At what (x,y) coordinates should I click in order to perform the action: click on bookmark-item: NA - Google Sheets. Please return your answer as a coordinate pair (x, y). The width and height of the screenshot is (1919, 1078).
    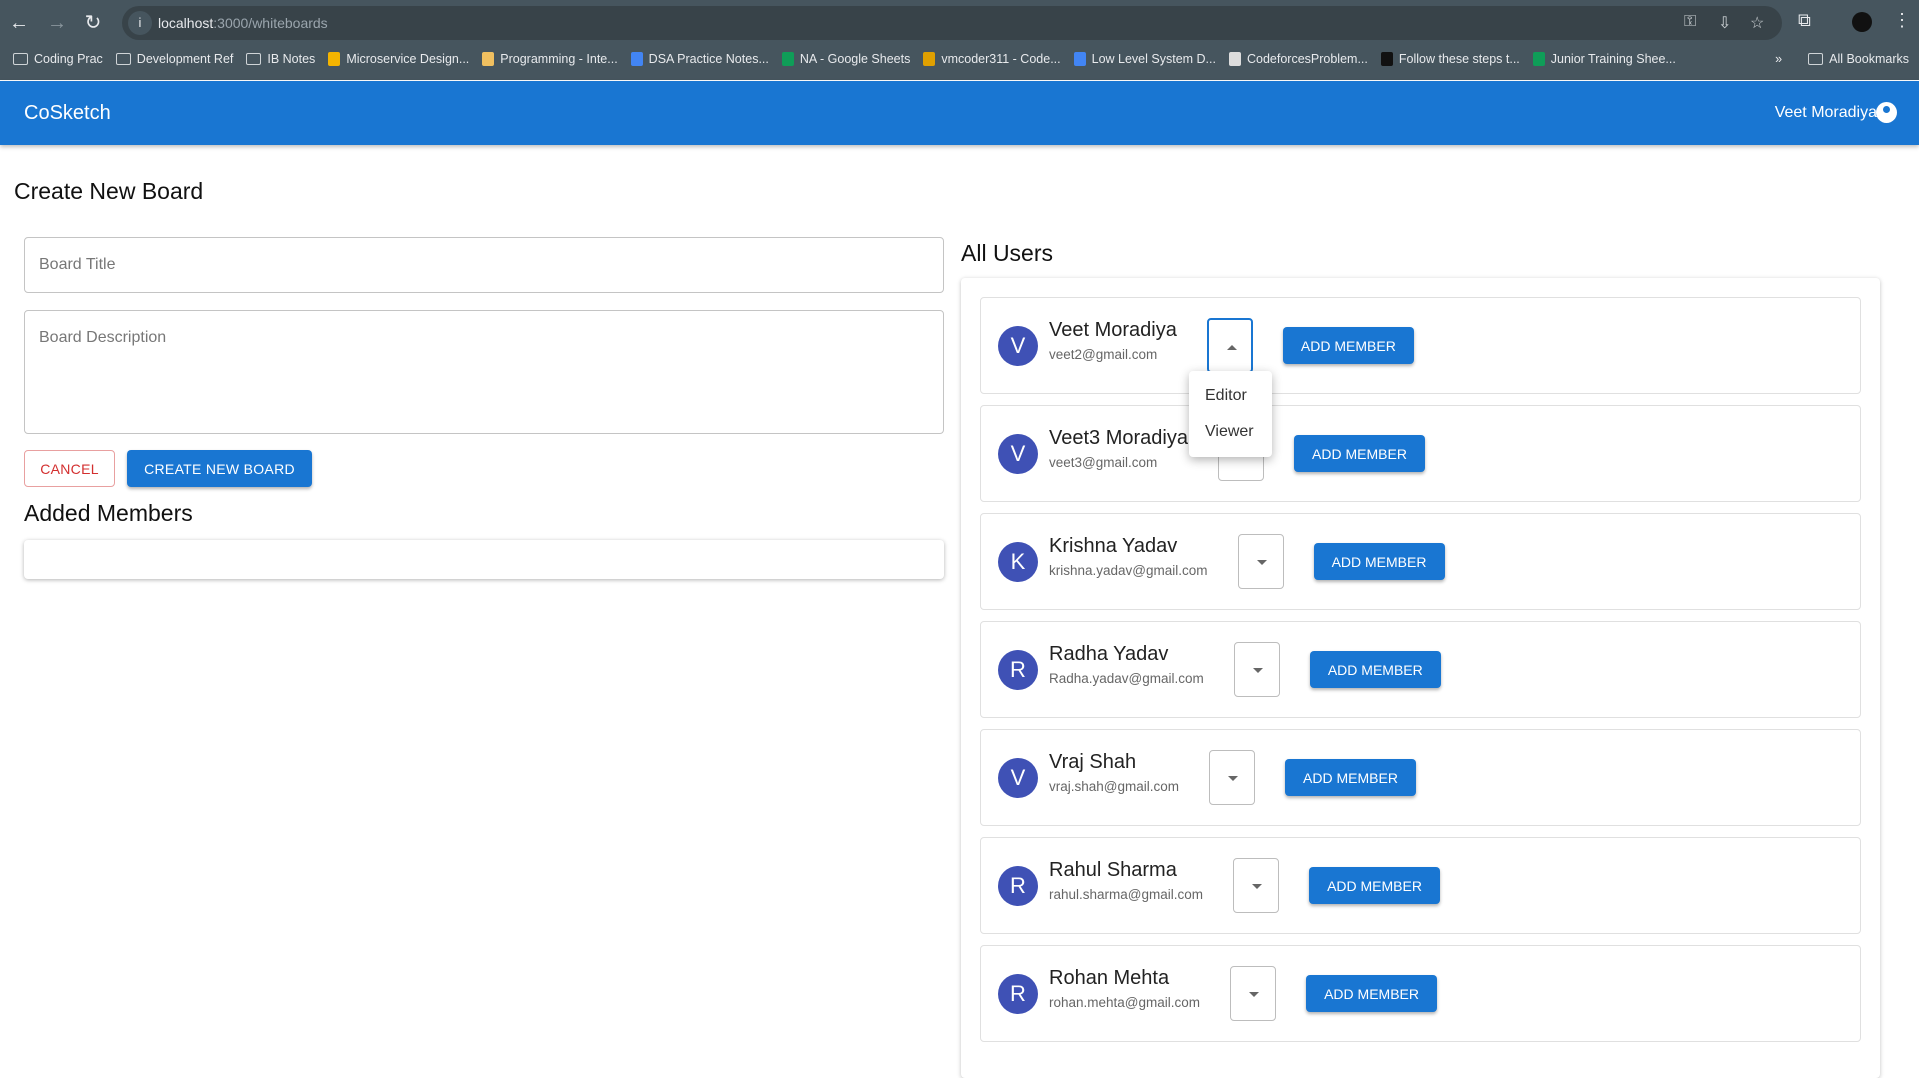
    Looking at the image, I should click on (846, 59).